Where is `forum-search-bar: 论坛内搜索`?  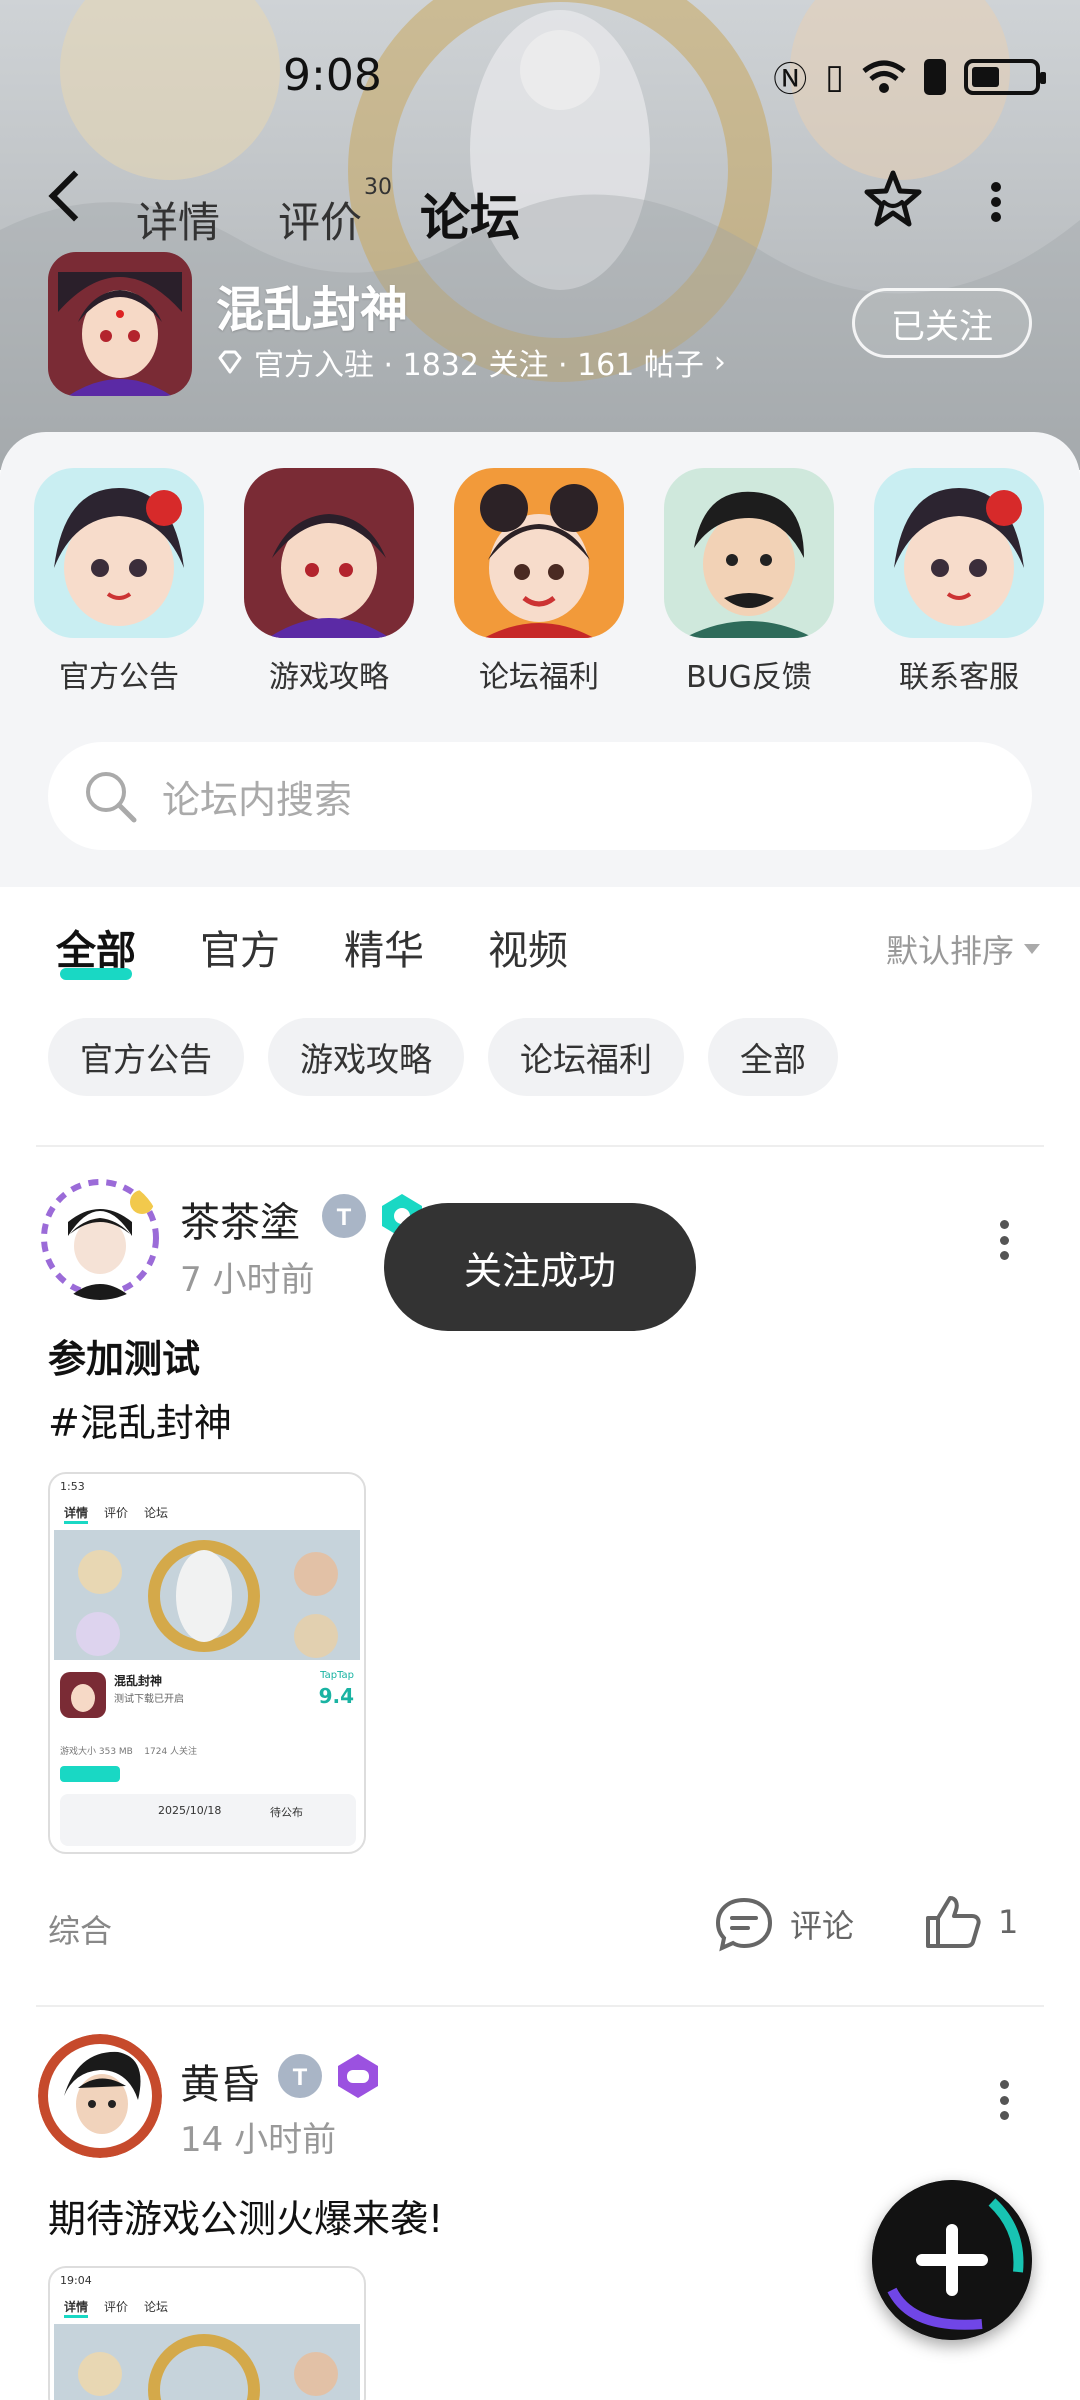
forum-search-bar: 论坛内搜索 is located at coordinates (540, 796).